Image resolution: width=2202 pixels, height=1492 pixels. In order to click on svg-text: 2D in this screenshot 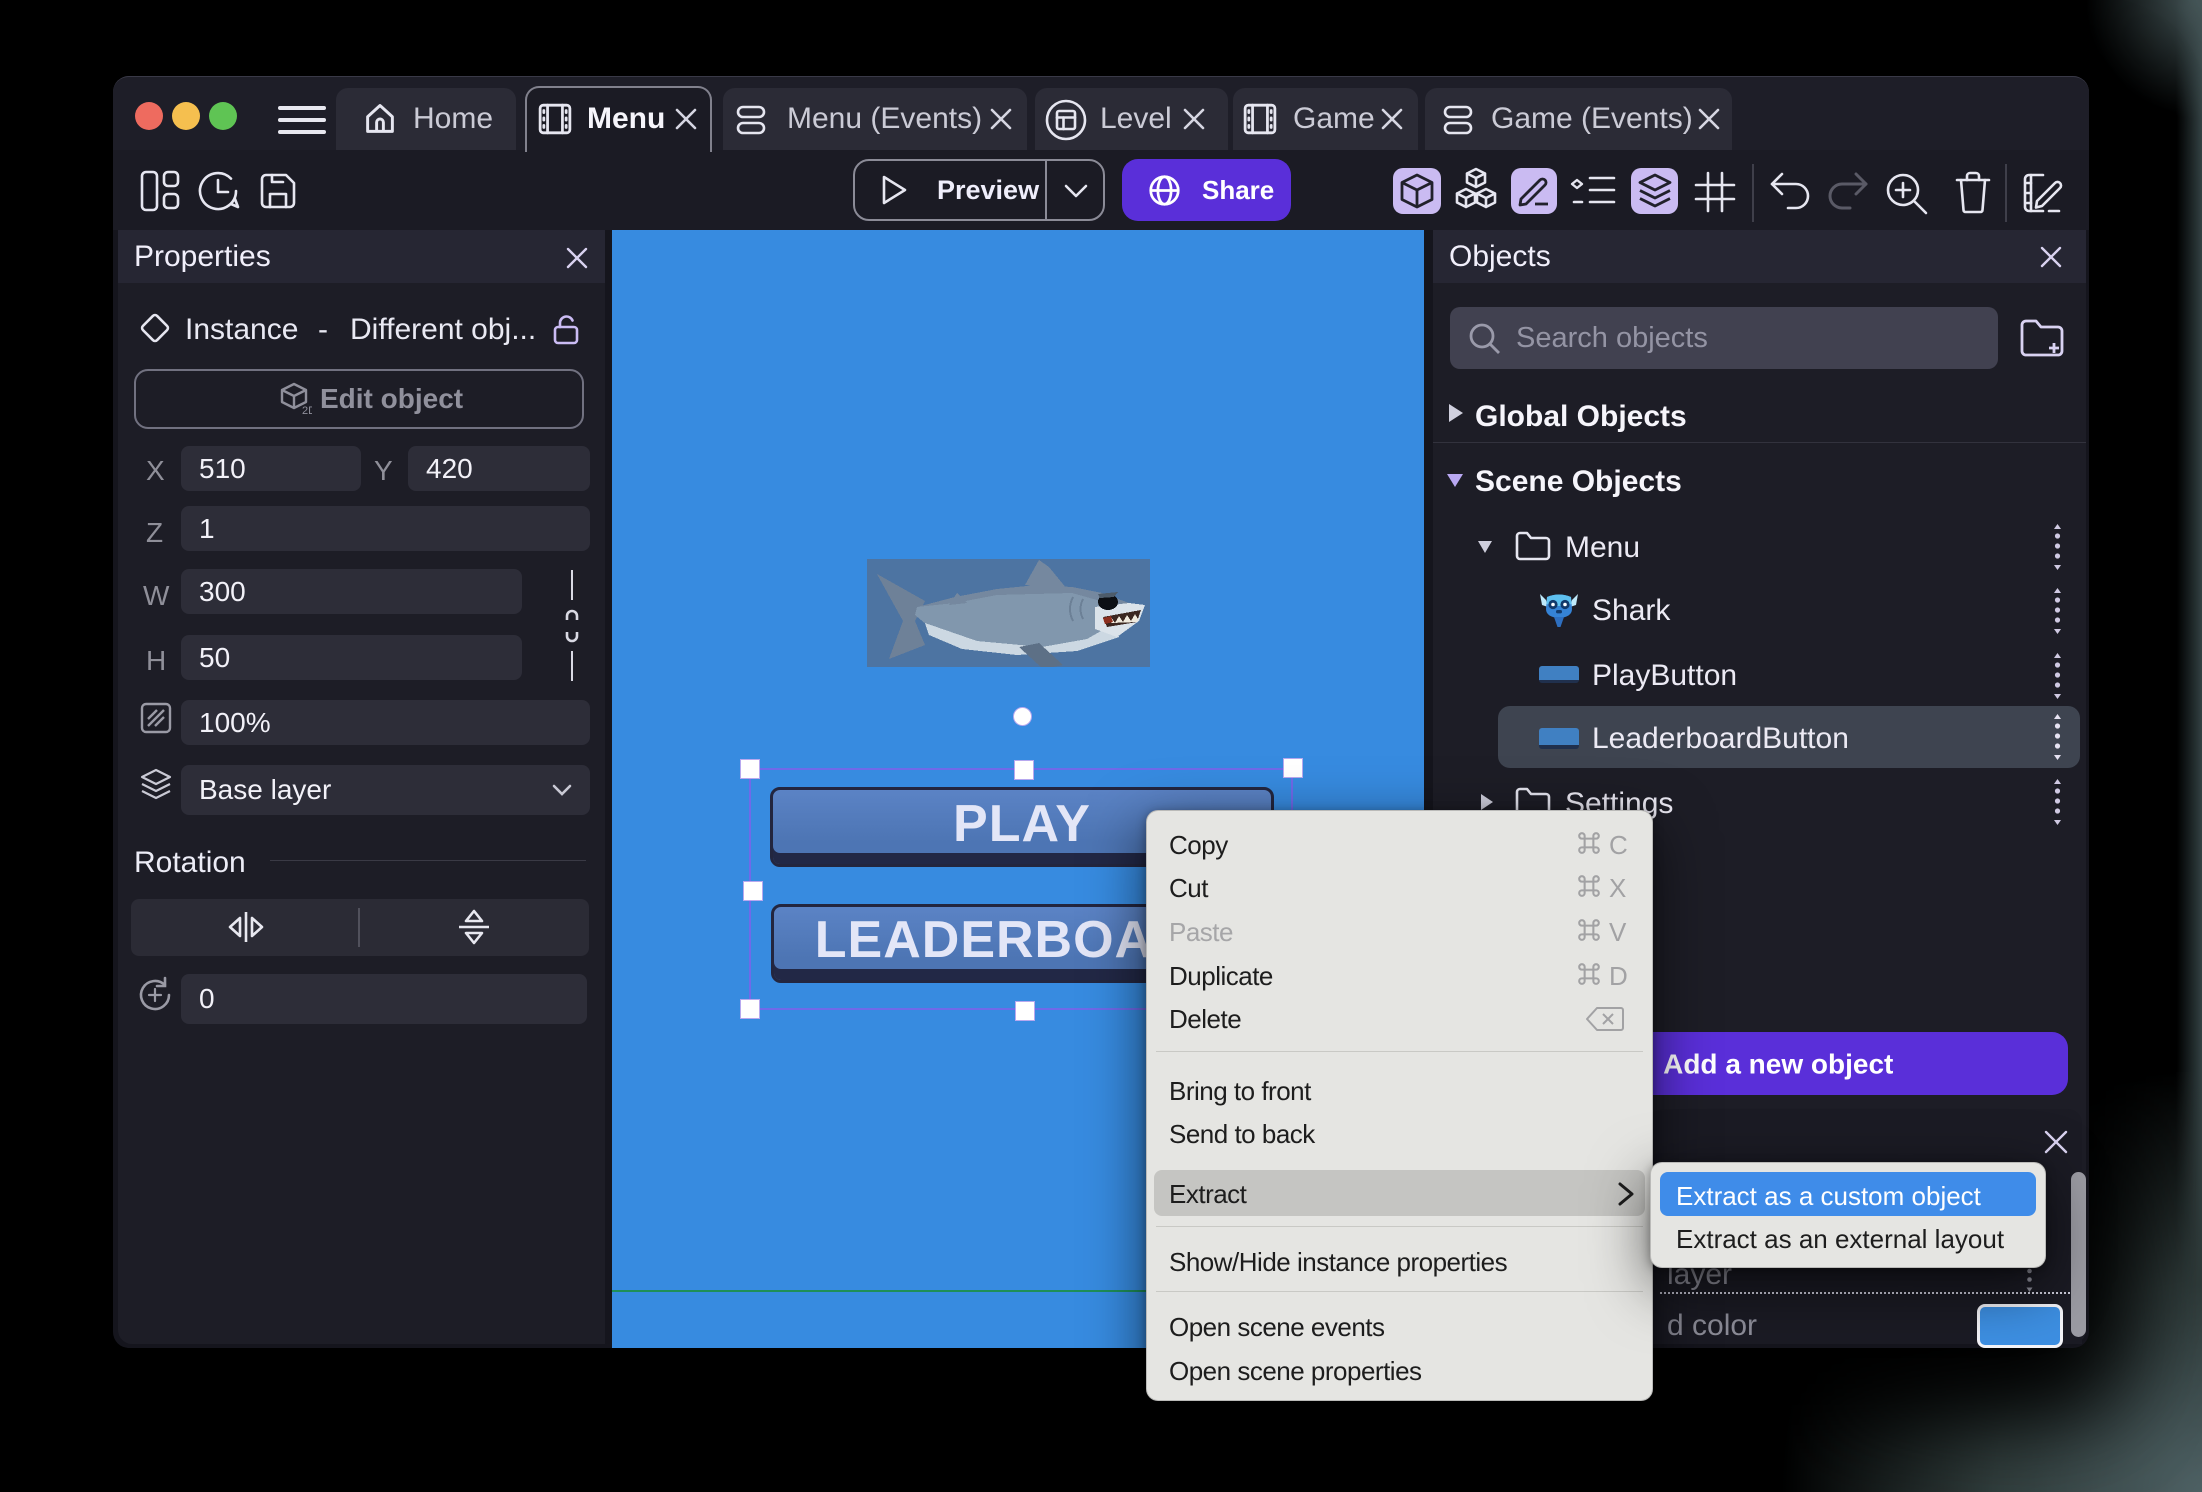, I will do `click(307, 410)`.